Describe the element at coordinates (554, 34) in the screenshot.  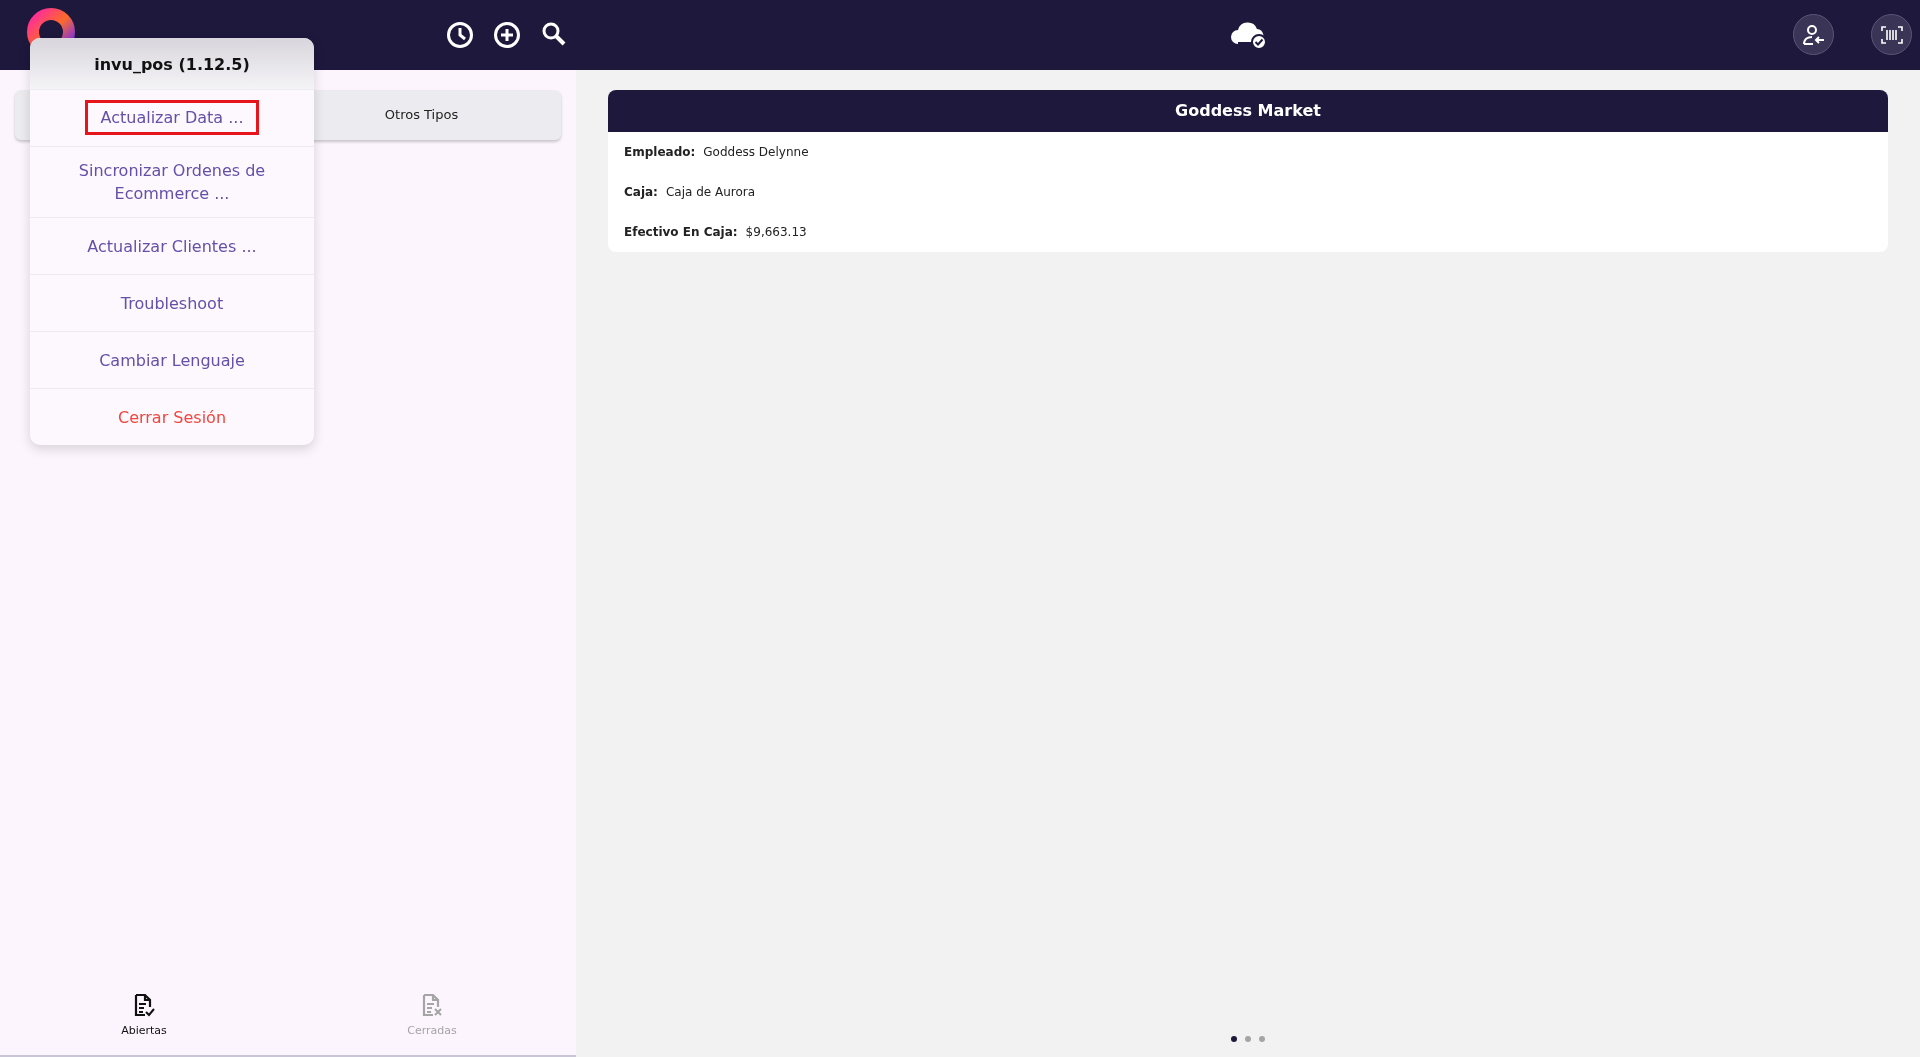
I see `search-icon` at that location.